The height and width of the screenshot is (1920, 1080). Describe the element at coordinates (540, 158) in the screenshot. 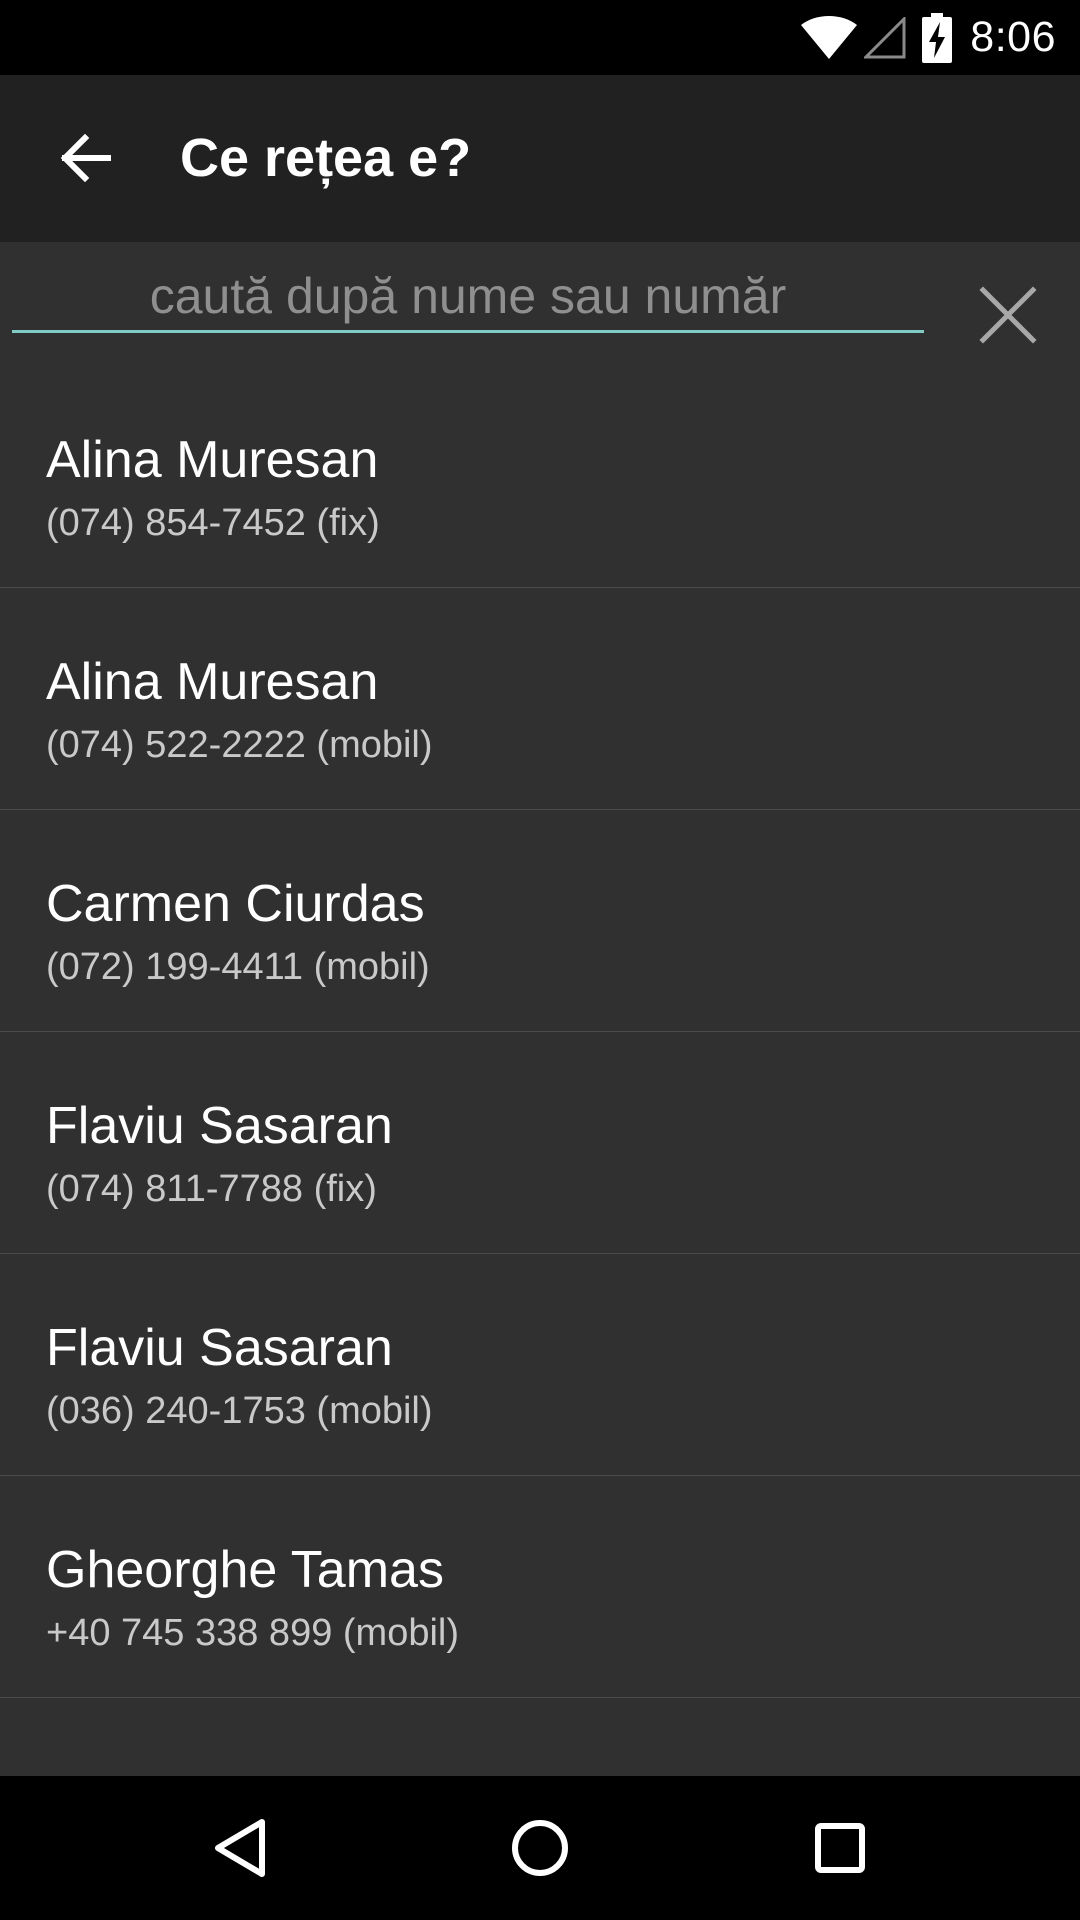

I see `app-bar: Ce rețea e?` at that location.